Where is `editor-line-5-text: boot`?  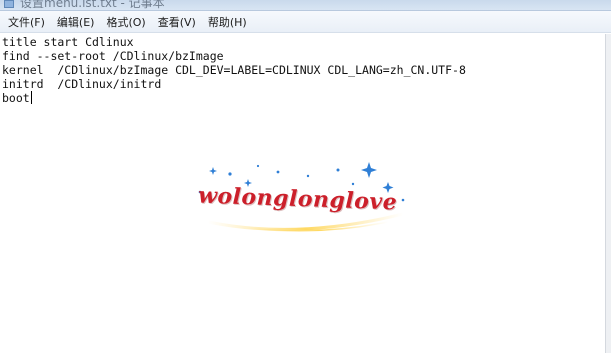
editor-line-5-text: boot is located at coordinates (16, 98).